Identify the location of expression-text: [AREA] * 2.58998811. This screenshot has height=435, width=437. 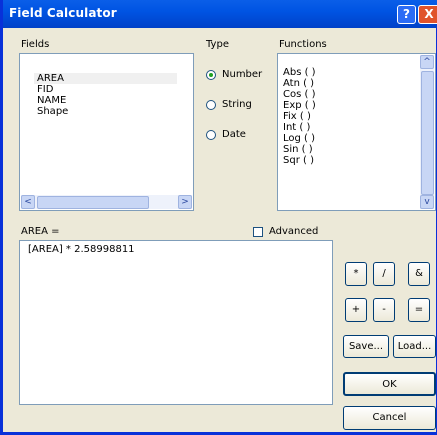
(81, 249).